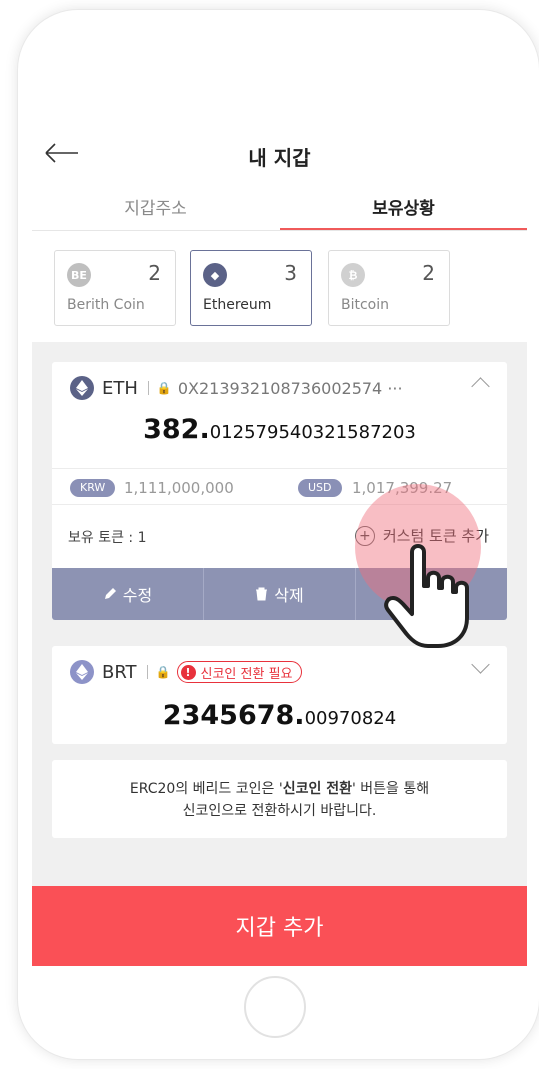  What do you see at coordinates (279, 811) in the screenshot?
I see `notice-line-2: 신코인으로 전환하시기 바랍니다.` at bounding box center [279, 811].